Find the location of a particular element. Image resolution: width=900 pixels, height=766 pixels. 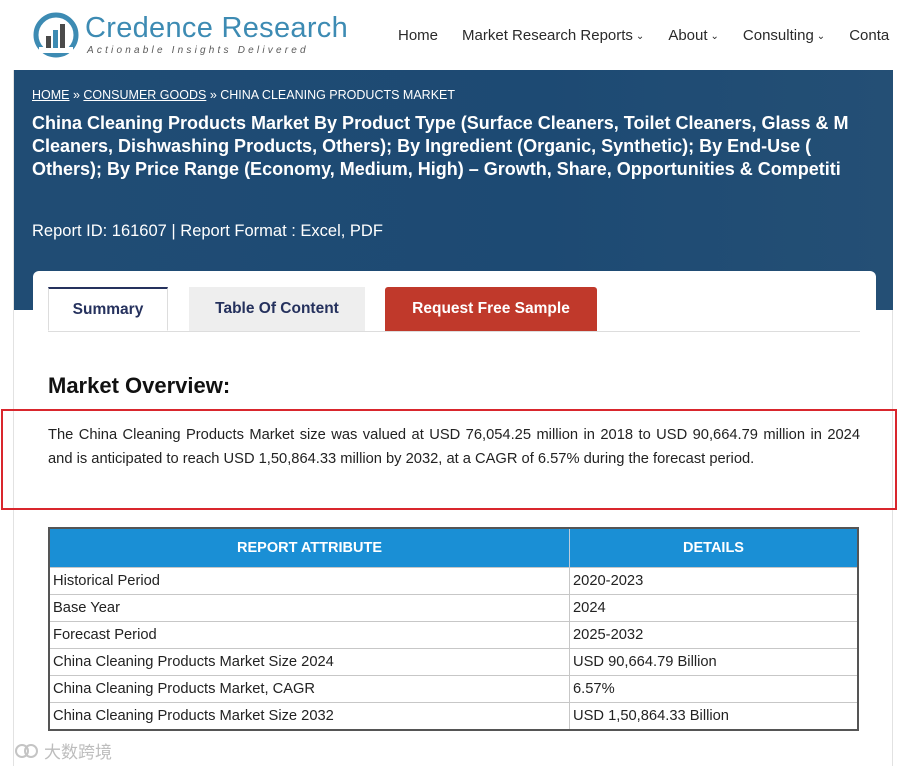

nav-about-label: About is located at coordinates (688, 35).